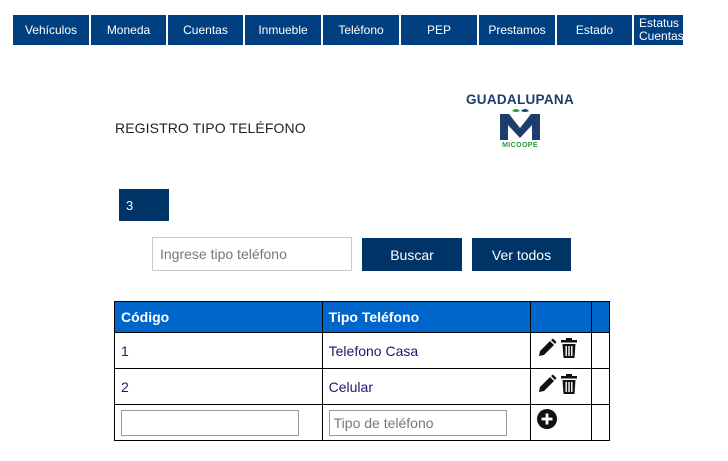  Describe the element at coordinates (129, 30) in the screenshot. I see `nav-item-moneda: Moneda` at that location.